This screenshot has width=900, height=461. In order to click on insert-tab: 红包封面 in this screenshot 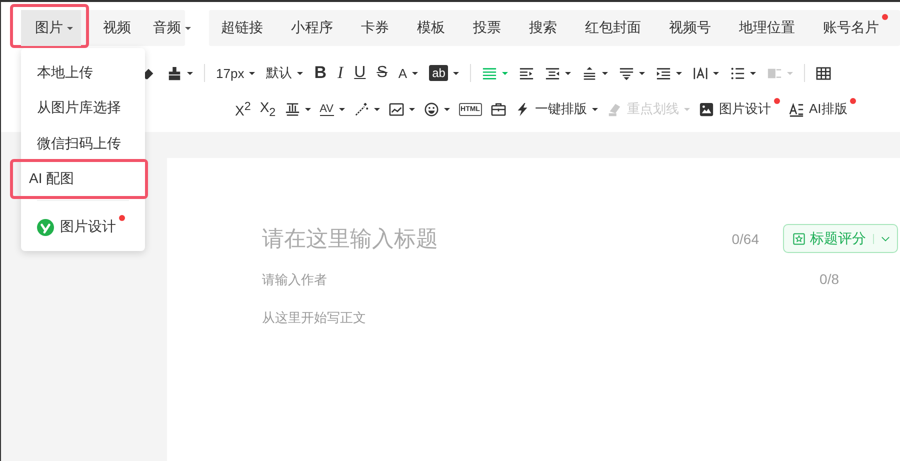, I will do `click(613, 28)`.